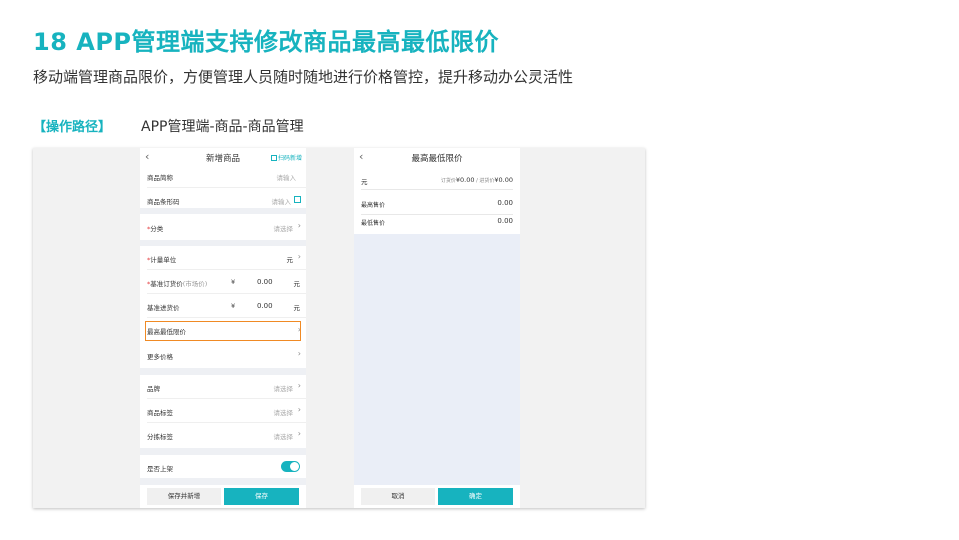  I want to click on product-tag-row: 商品标签 请选择 ›, so click(223, 411).